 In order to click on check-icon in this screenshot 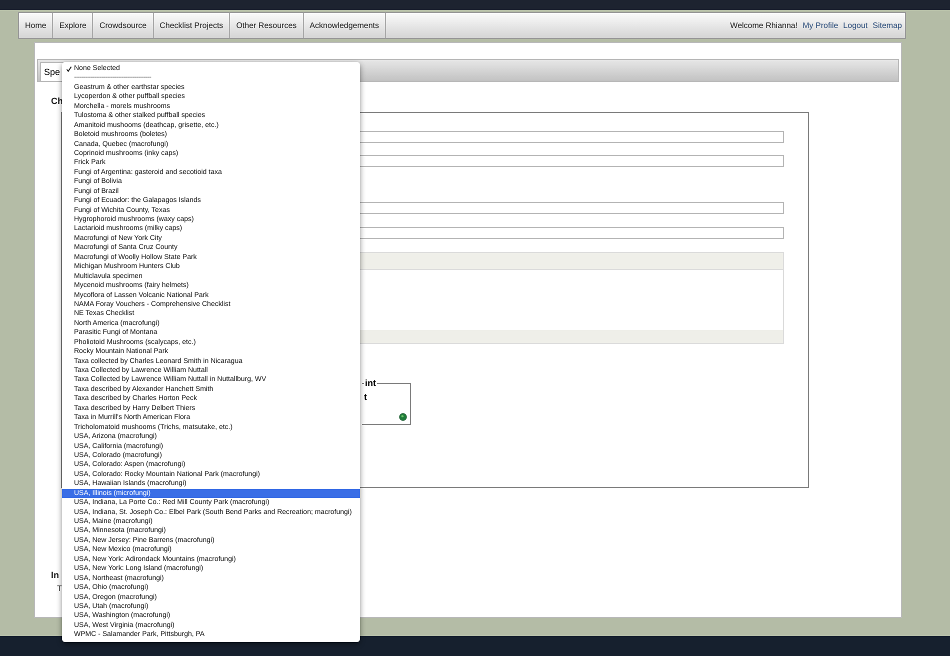, I will do `click(69, 69)`.